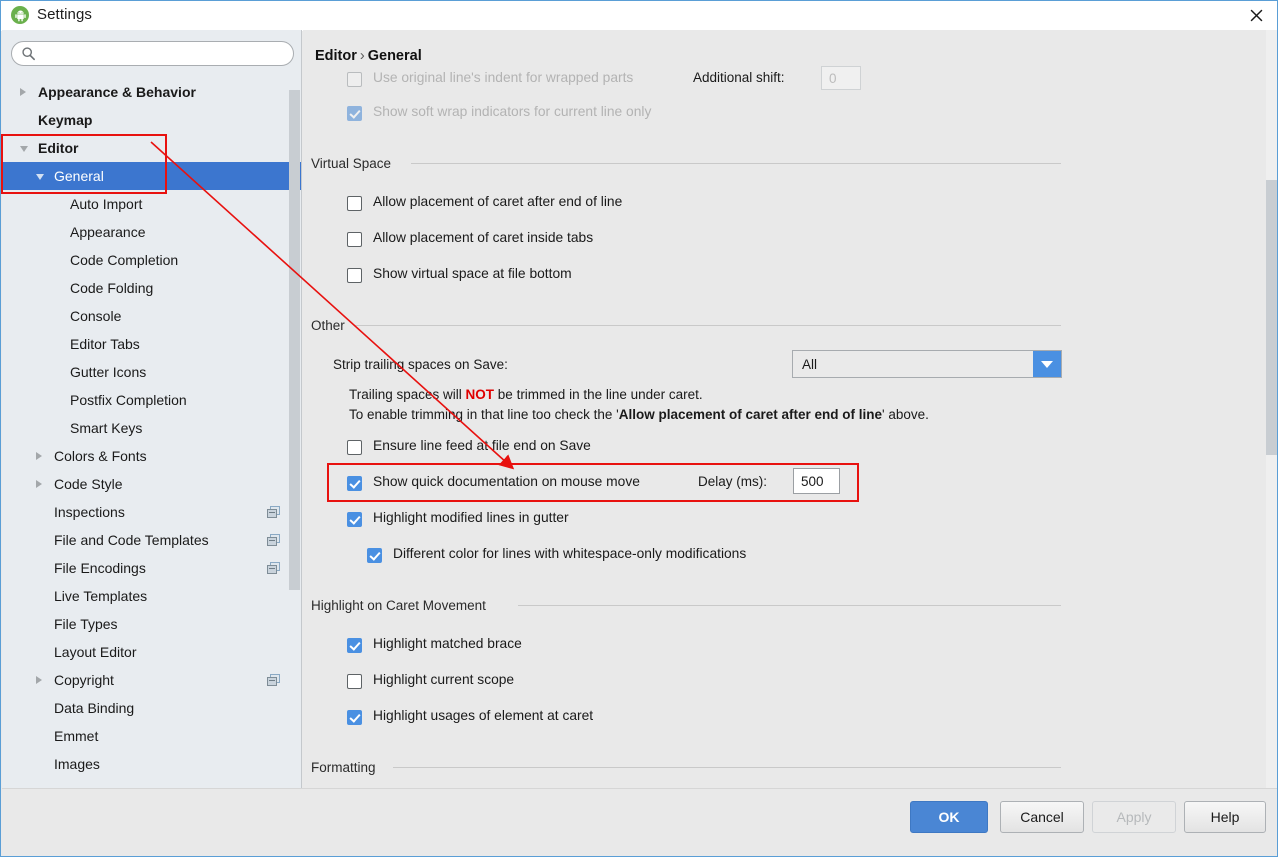 The width and height of the screenshot is (1278, 857). What do you see at coordinates (100, 456) in the screenshot?
I see `sidebar-item-label: Colors & Fonts` at bounding box center [100, 456].